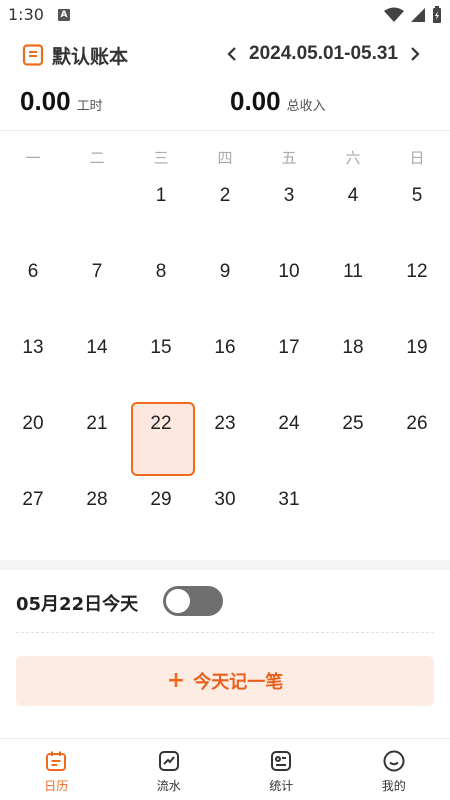  Describe the element at coordinates (56, 786) in the screenshot. I see `nav-label: 日历` at that location.